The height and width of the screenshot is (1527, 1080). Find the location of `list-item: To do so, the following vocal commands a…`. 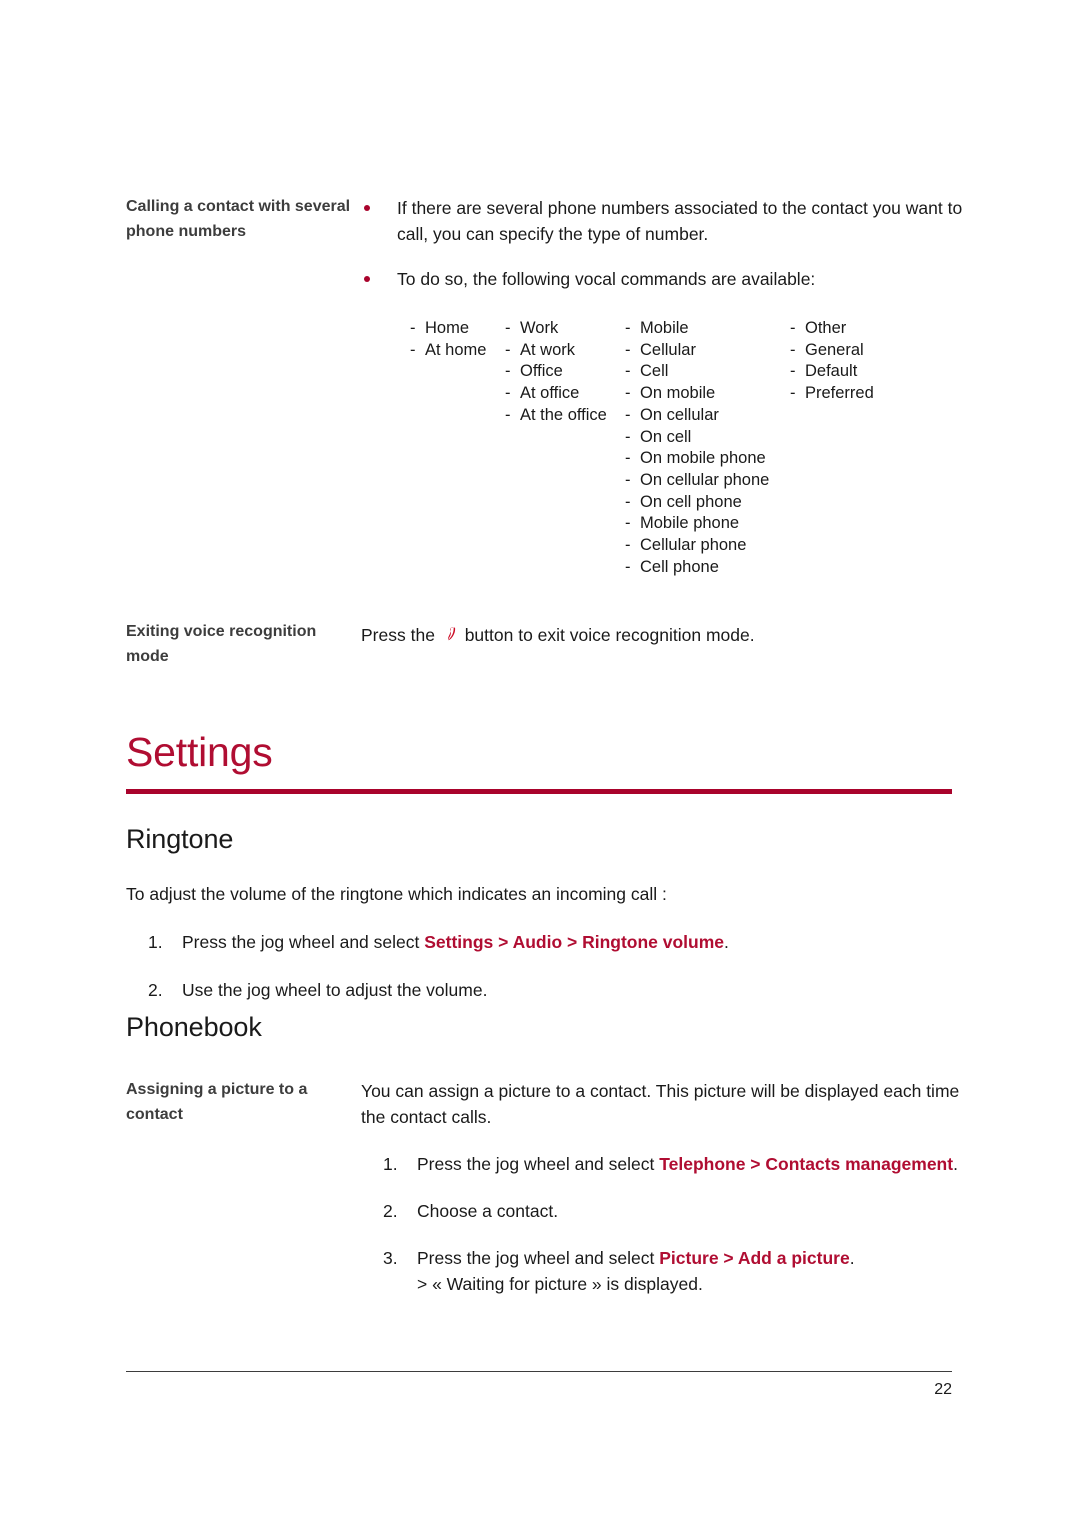

list-item: To do so, the following vocal commands a… is located at coordinates (663, 279).